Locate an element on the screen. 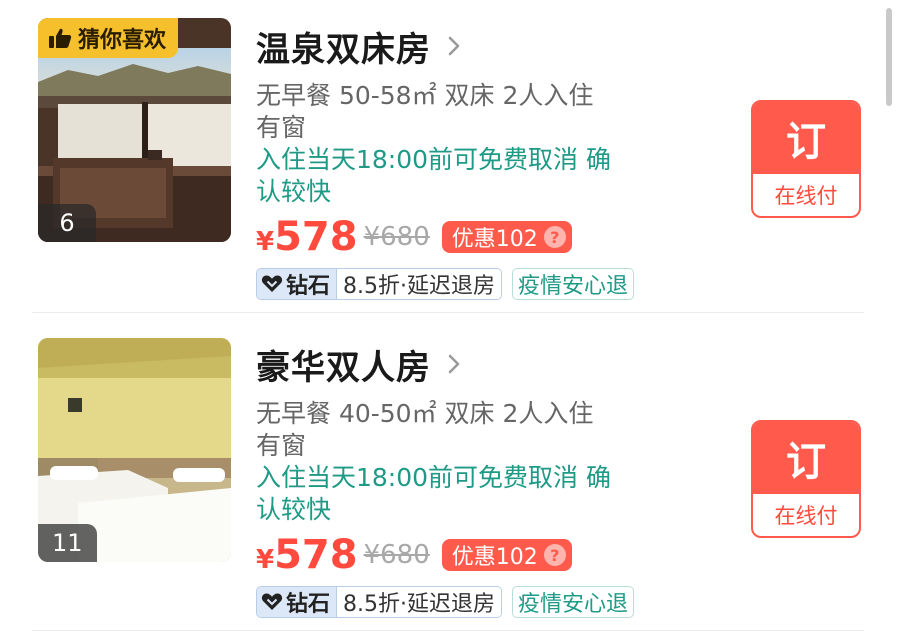 The image size is (900, 640). photo-count: 6 is located at coordinates (67, 223).